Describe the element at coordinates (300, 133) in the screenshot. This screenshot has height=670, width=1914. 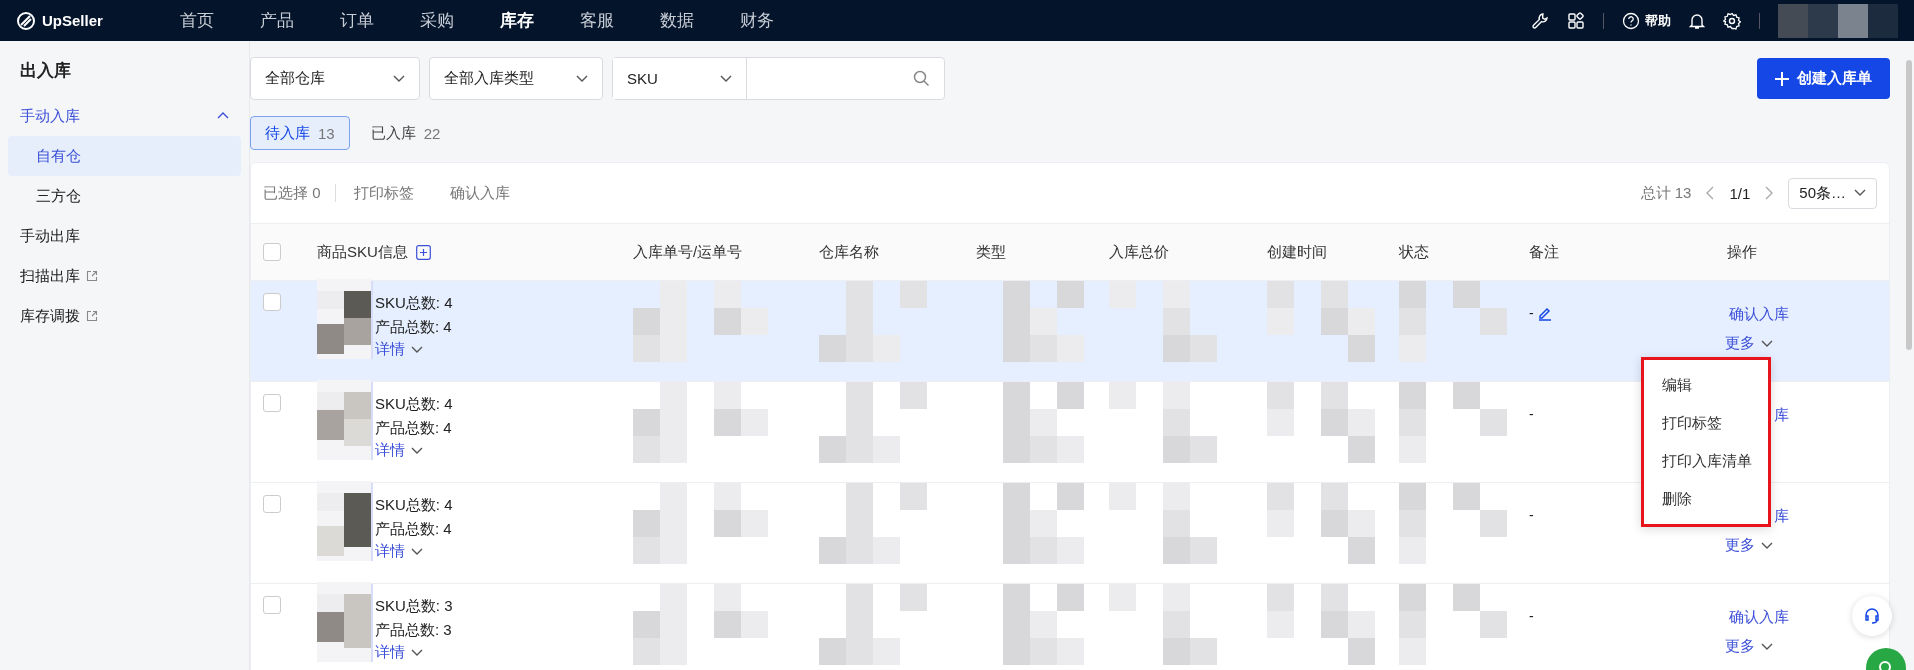
I see `status-tab: 待入库 13` at that location.